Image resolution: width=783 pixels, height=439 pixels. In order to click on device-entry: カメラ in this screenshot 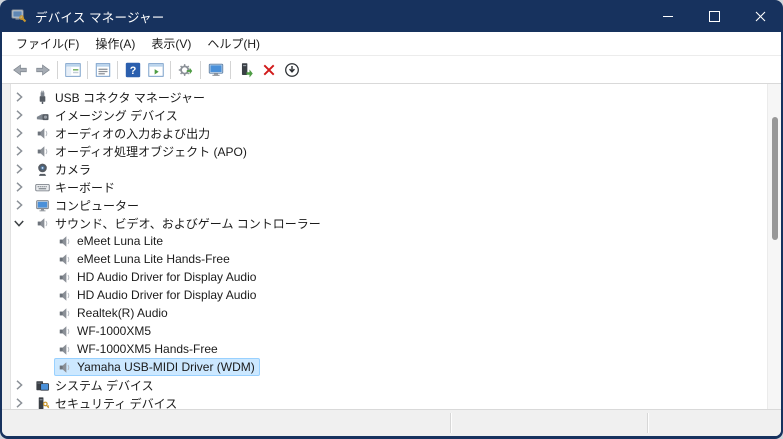, I will do `click(64, 169)`.